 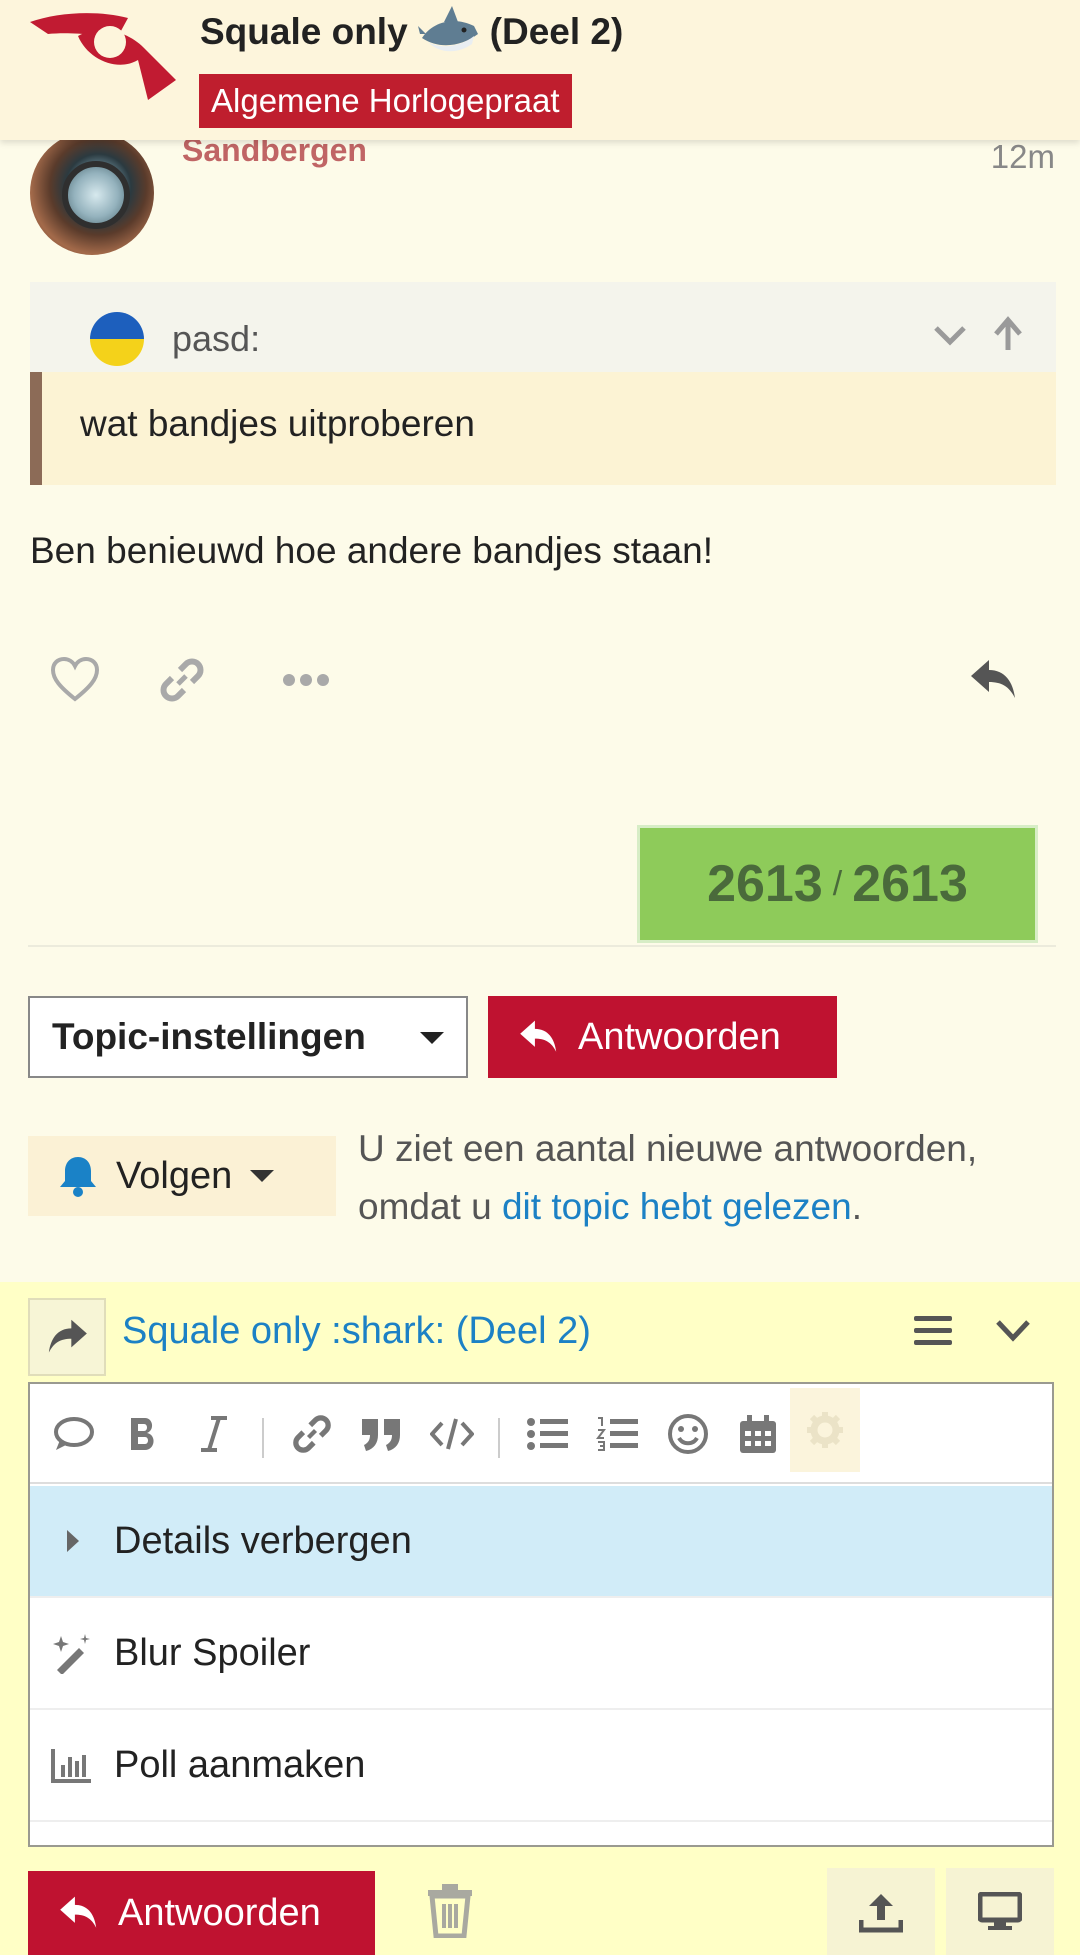 I want to click on reply-button-label: Antwoorden, so click(x=679, y=1036).